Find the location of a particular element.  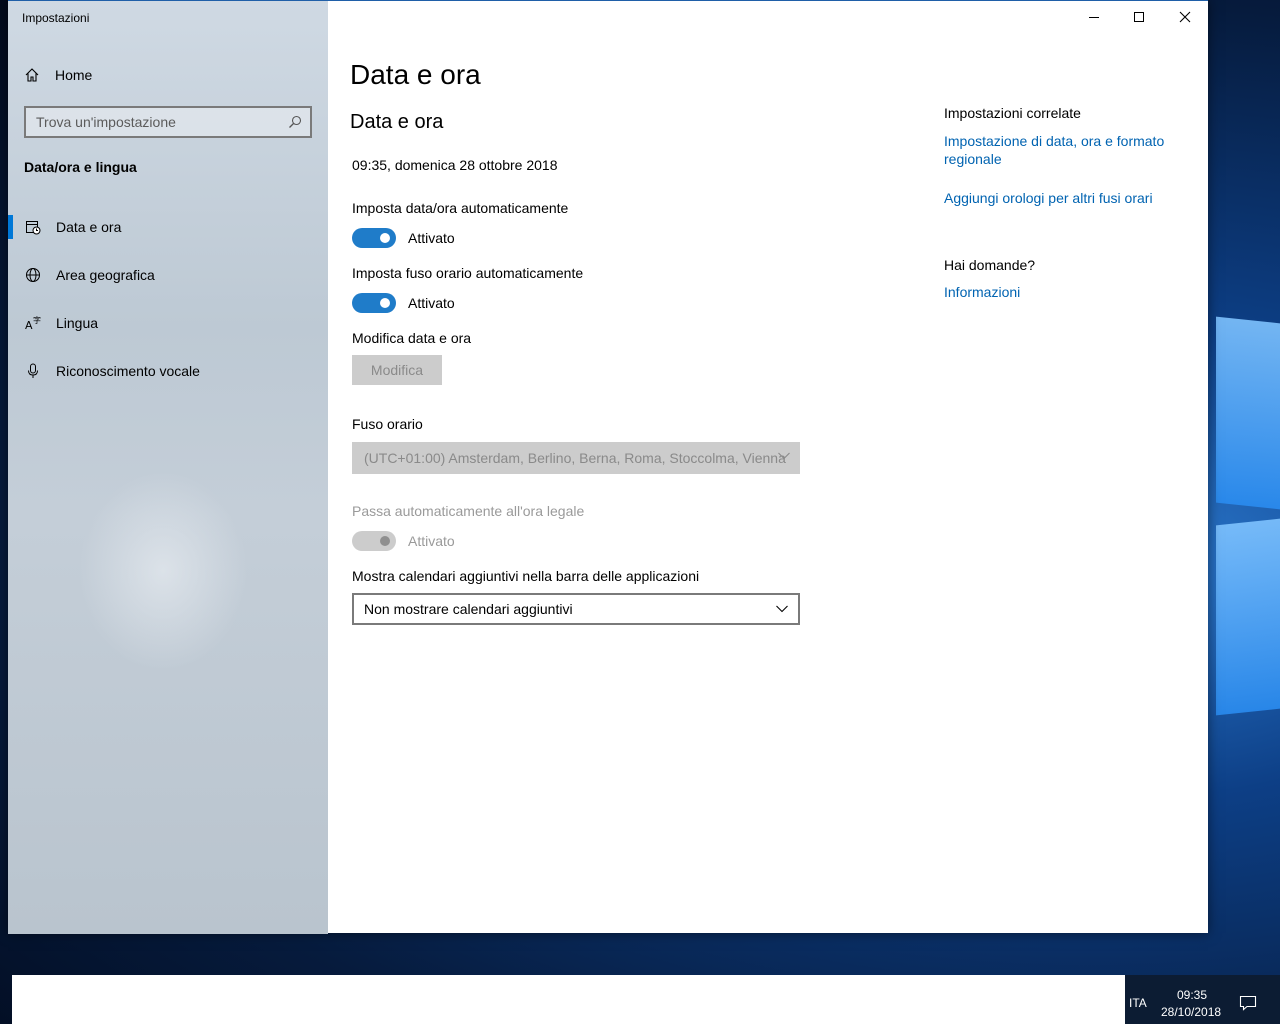

auto-timezone-label: Imposta fuso orario automaticamente is located at coordinates (468, 273).